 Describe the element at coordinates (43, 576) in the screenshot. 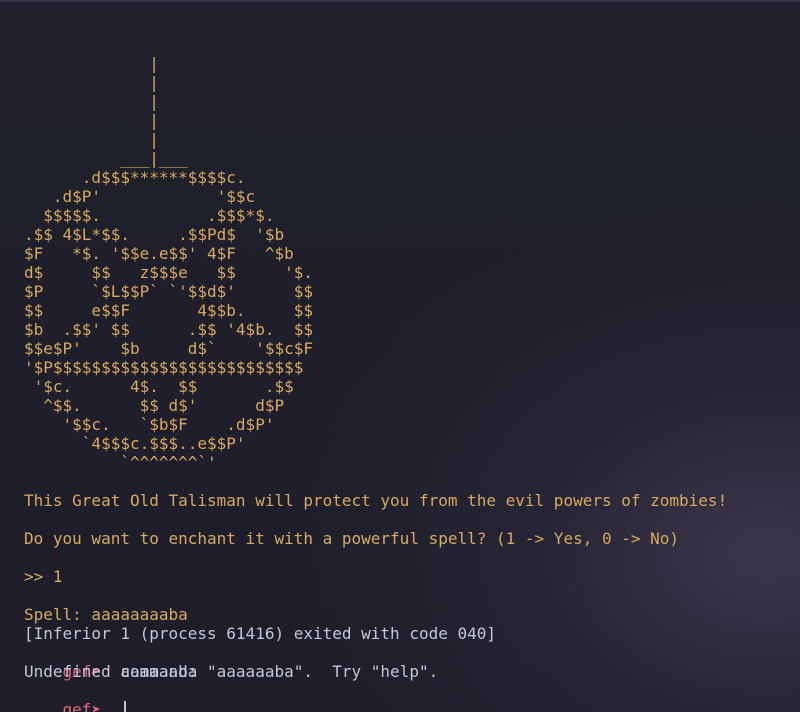

I see `user-choice-input: >> 1` at that location.